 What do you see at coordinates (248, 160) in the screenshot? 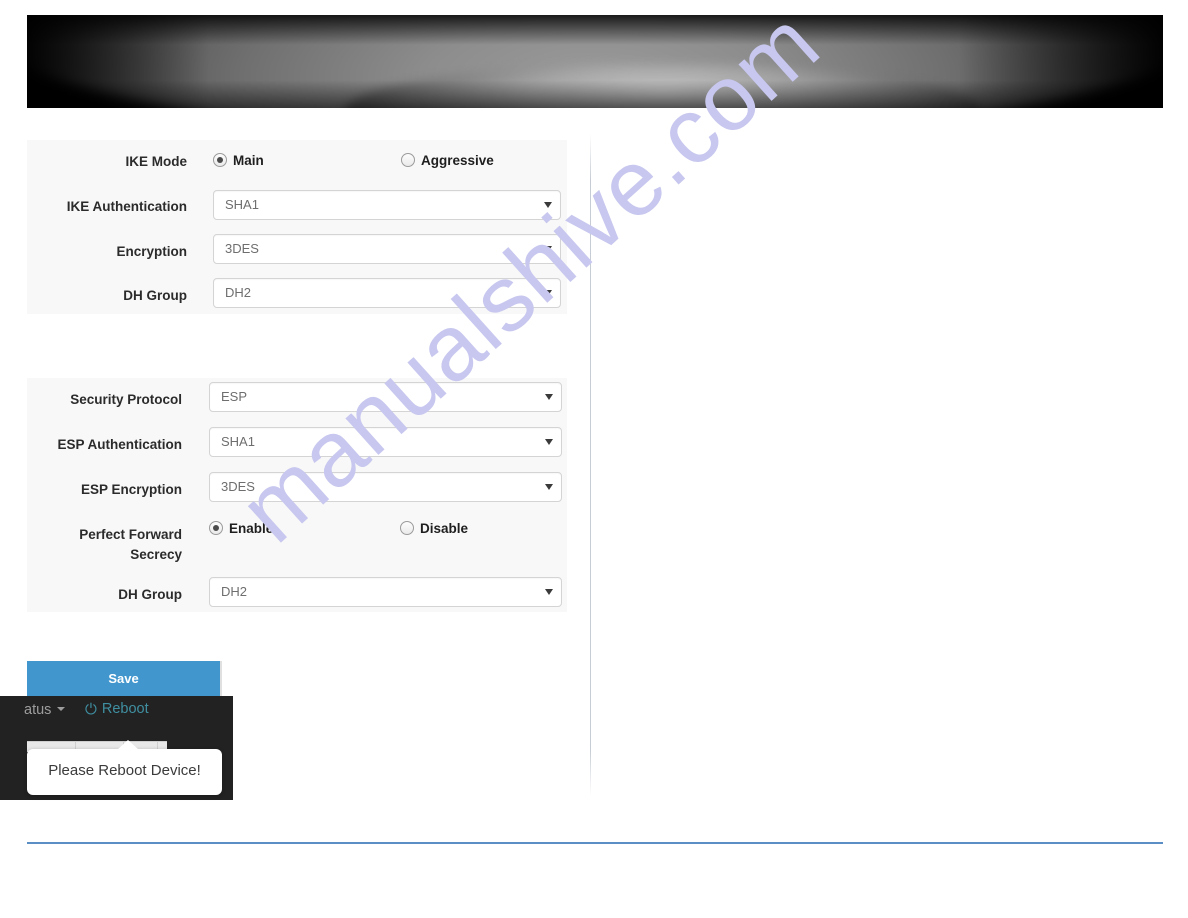
I see `radio-option-main-label: Main` at bounding box center [248, 160].